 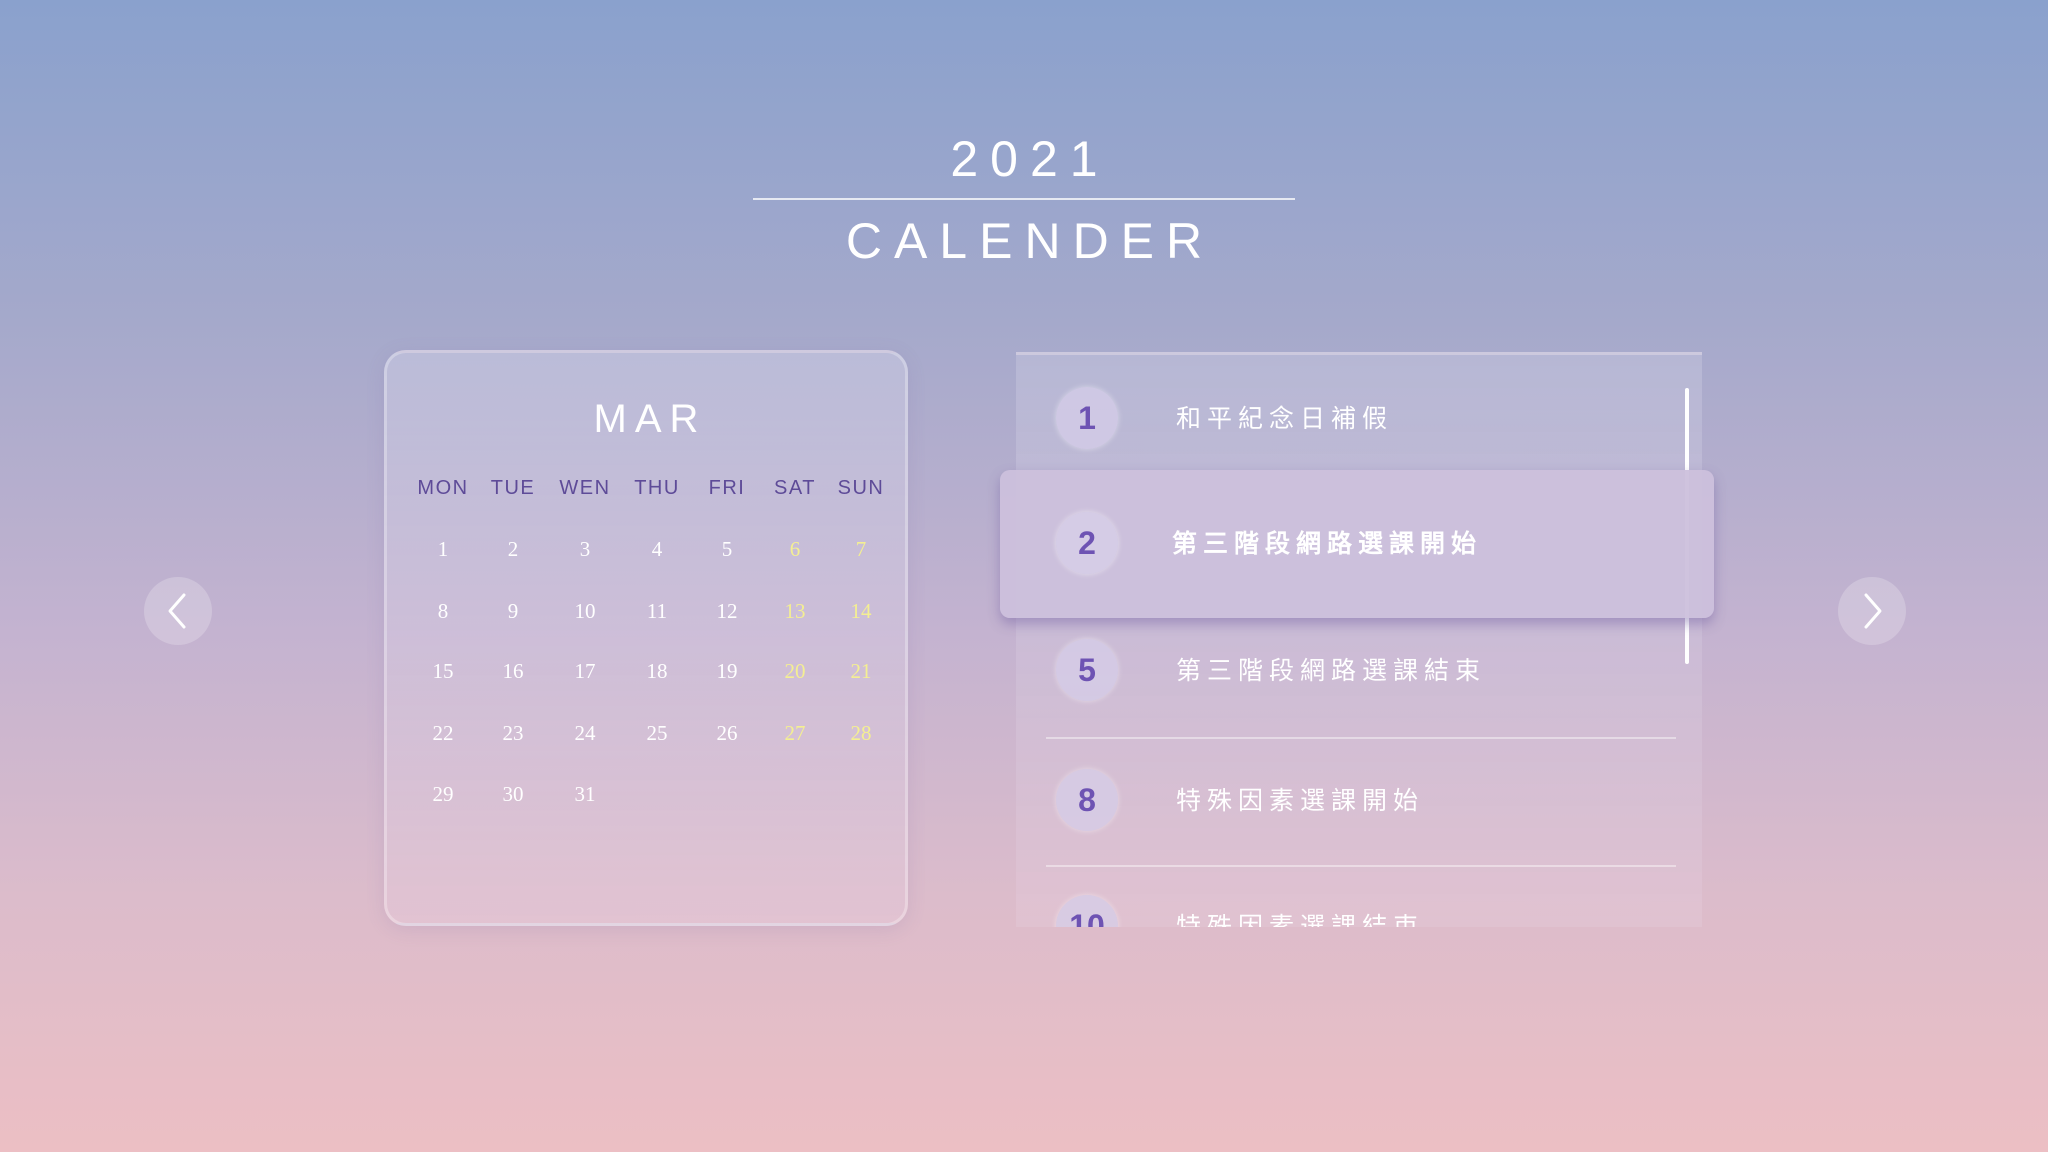 What do you see at coordinates (1359, 895) in the screenshot?
I see `event-row: 10 特殊因素選課結束` at bounding box center [1359, 895].